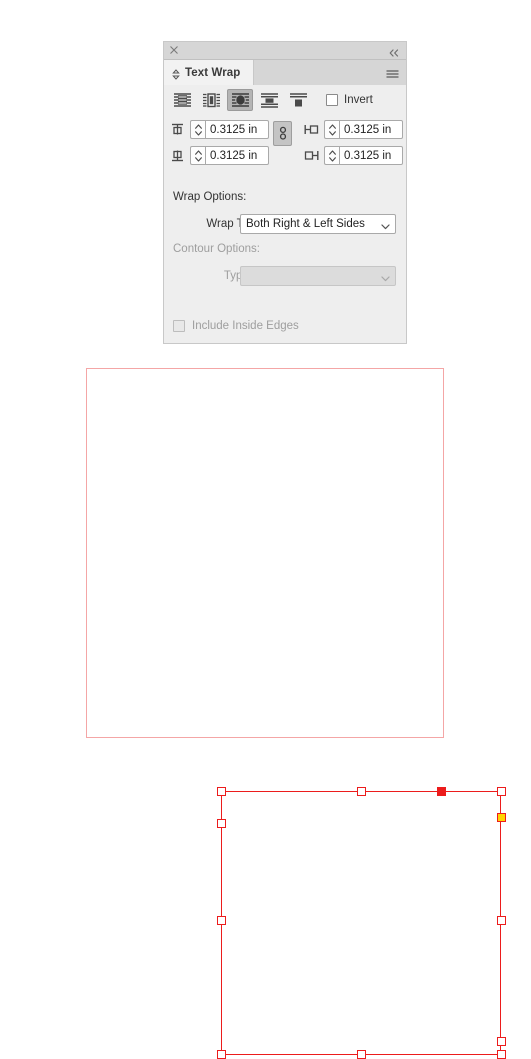 Image resolution: width=531 pixels, height=1059 pixels. What do you see at coordinates (305, 224) in the screenshot?
I see `wrap-to-value: Both Right & Left Sides` at bounding box center [305, 224].